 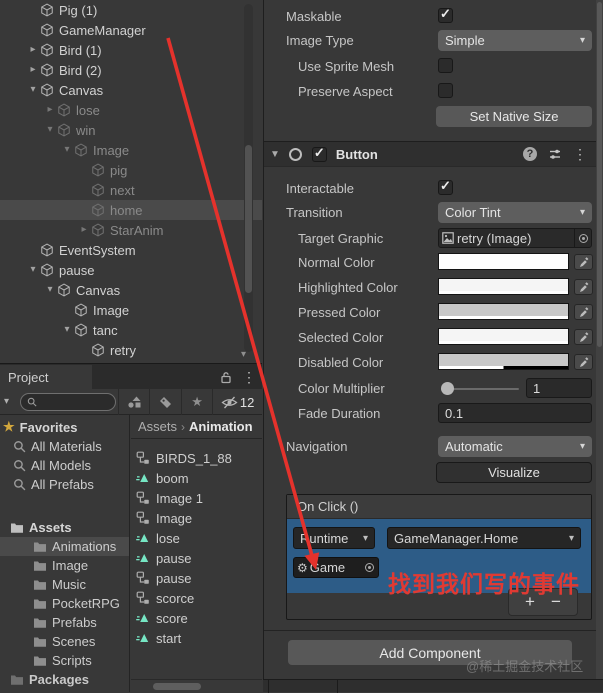 I want to click on hierarchy-item: pig, so click(x=131, y=170).